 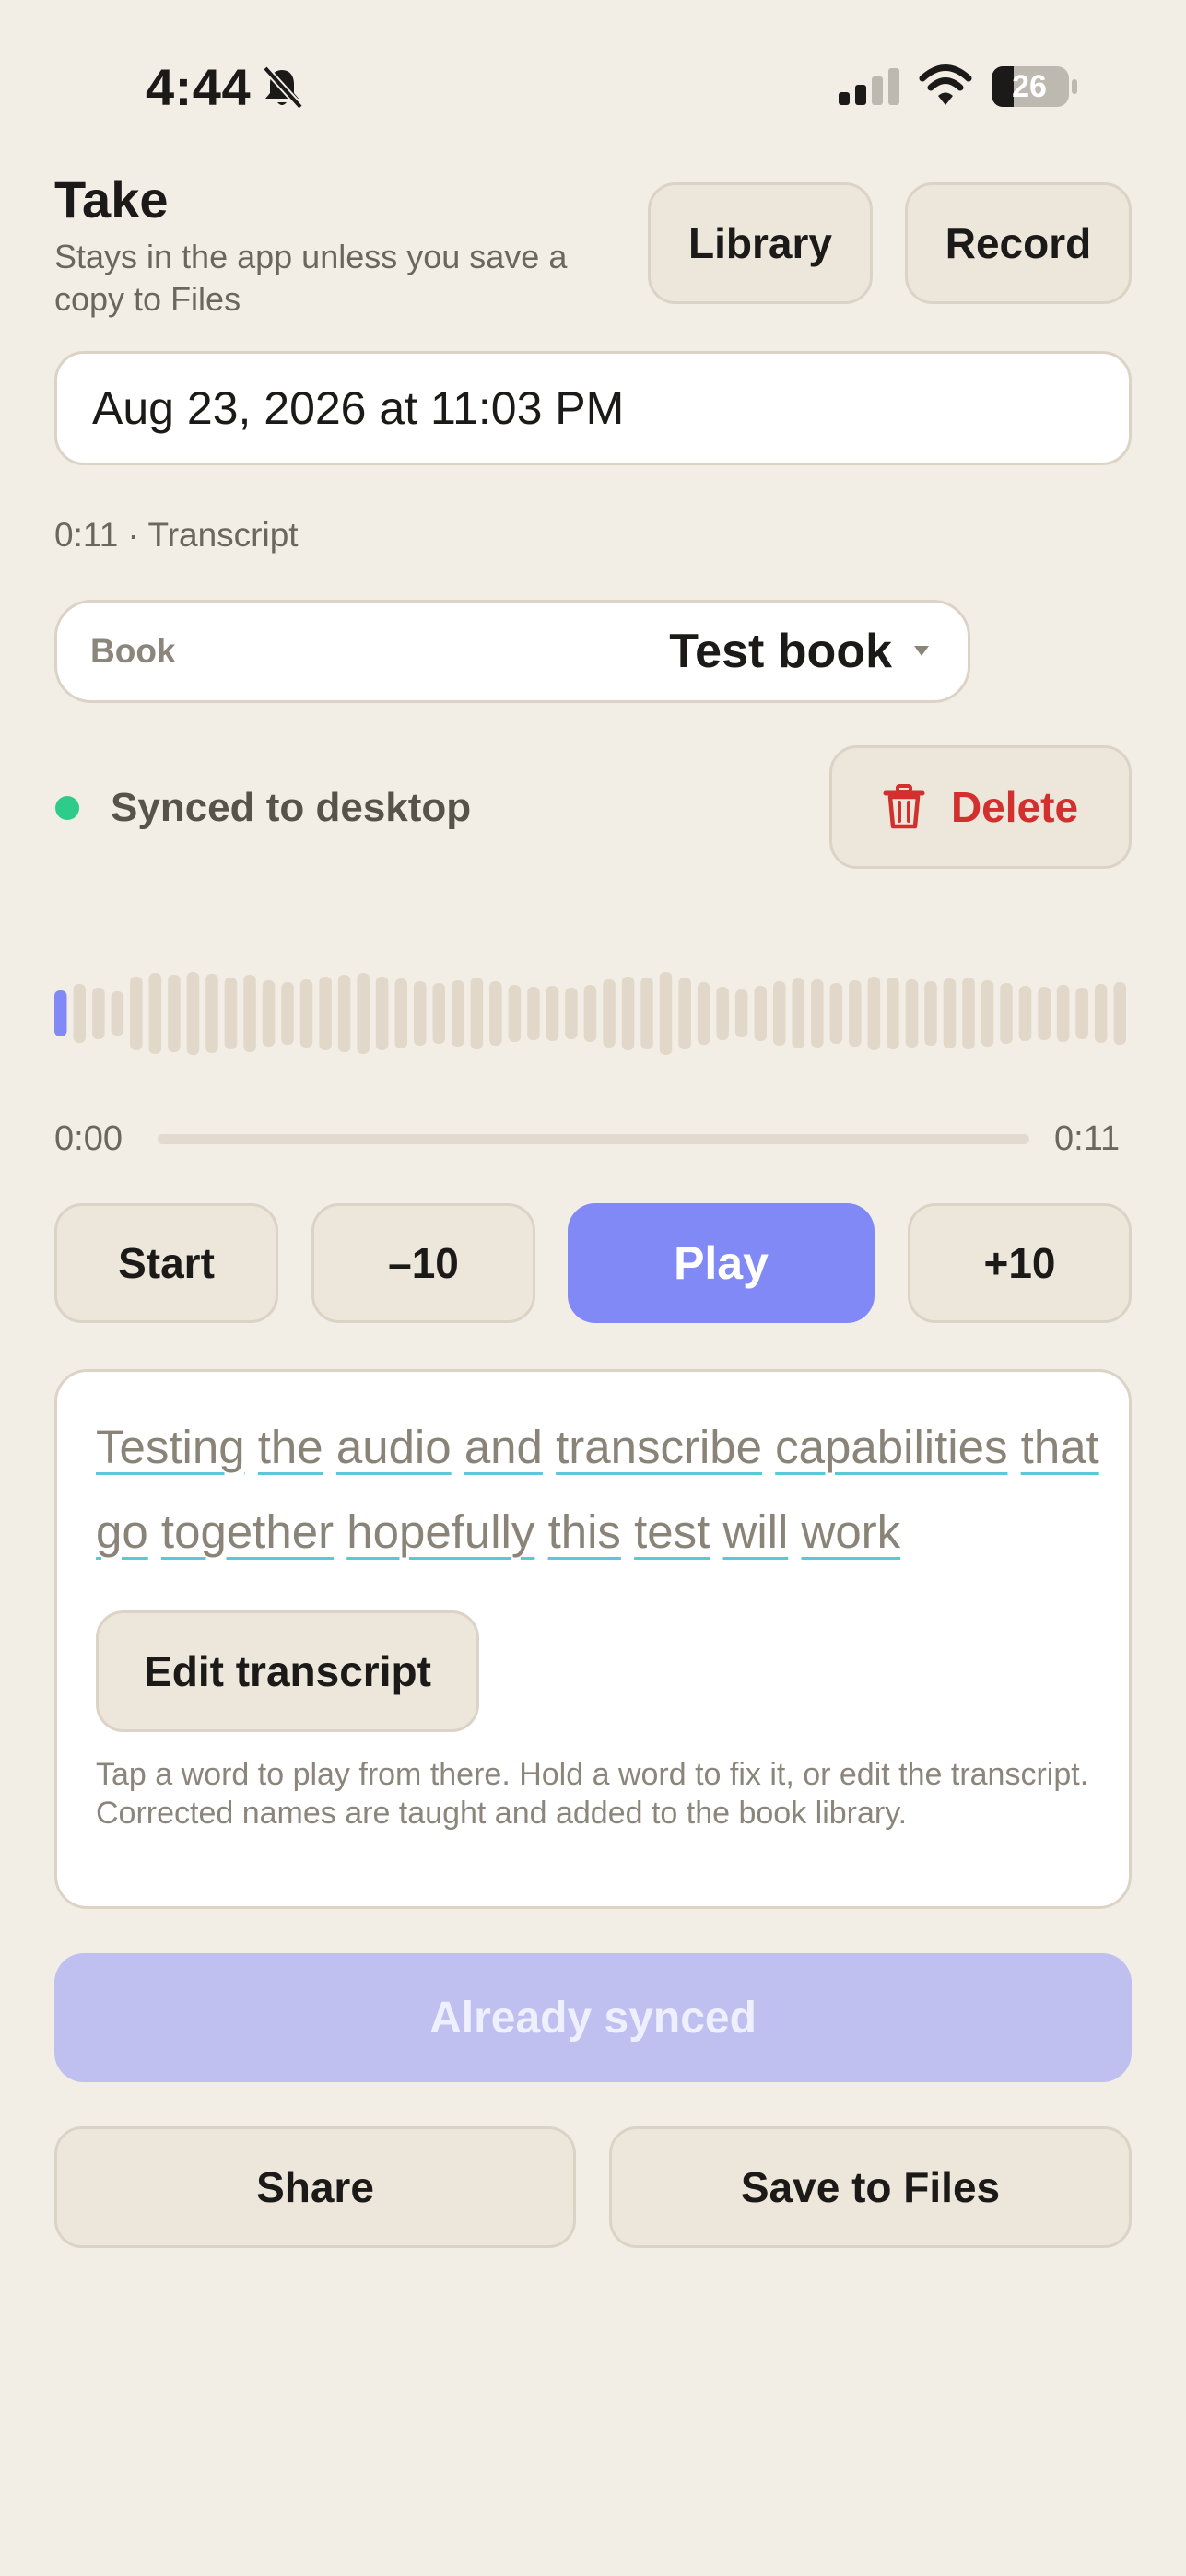 What do you see at coordinates (891, 1447) in the screenshot?
I see `transcript-word: capabilities` at bounding box center [891, 1447].